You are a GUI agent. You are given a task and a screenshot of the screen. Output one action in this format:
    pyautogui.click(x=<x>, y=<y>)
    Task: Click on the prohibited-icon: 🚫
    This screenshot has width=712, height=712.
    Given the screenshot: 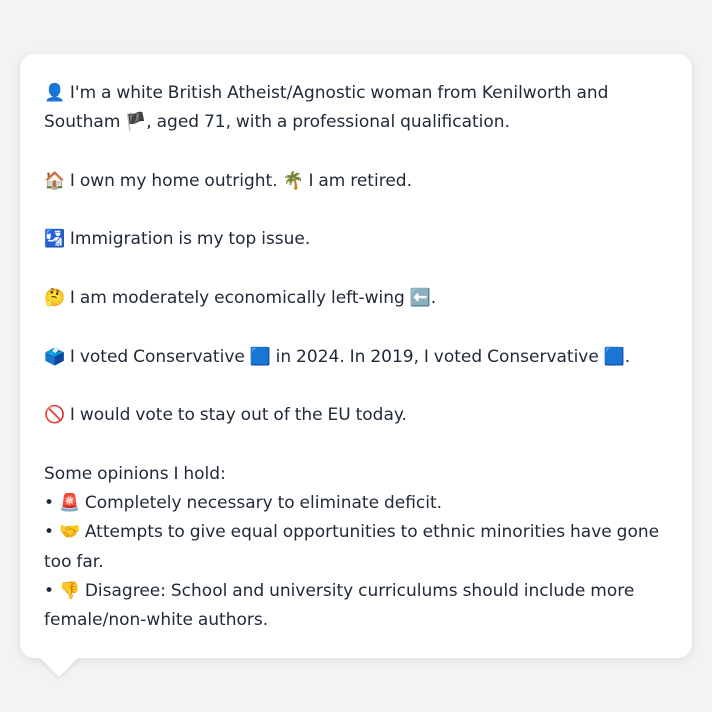 What is the action you would take?
    pyautogui.click(x=55, y=415)
    